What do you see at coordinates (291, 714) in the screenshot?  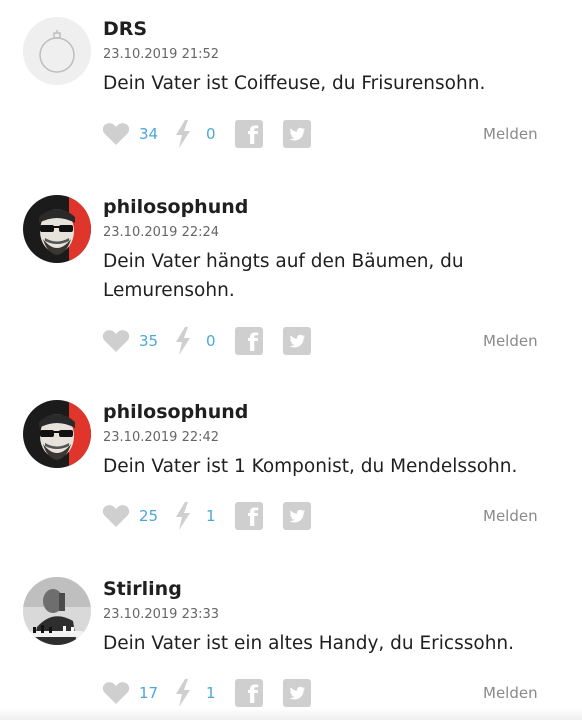 I see `bottom-fade` at bounding box center [291, 714].